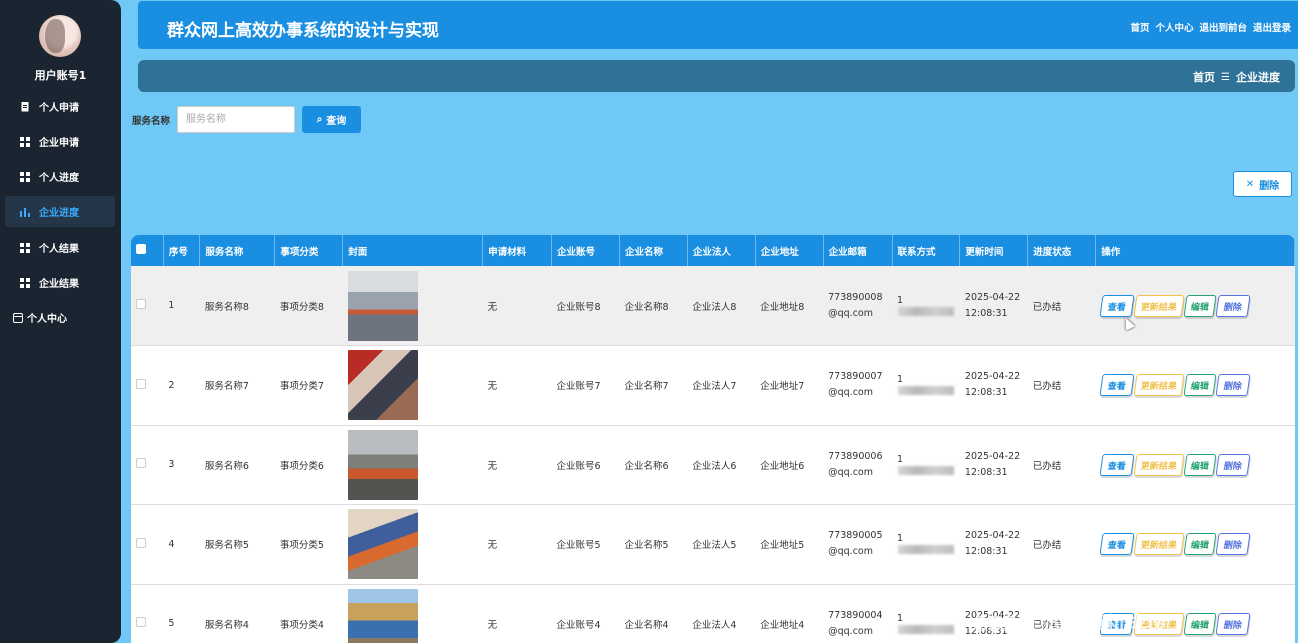 The width and height of the screenshot is (1298, 643). What do you see at coordinates (413, 250) in the screenshot?
I see `column-header: 封面` at bounding box center [413, 250].